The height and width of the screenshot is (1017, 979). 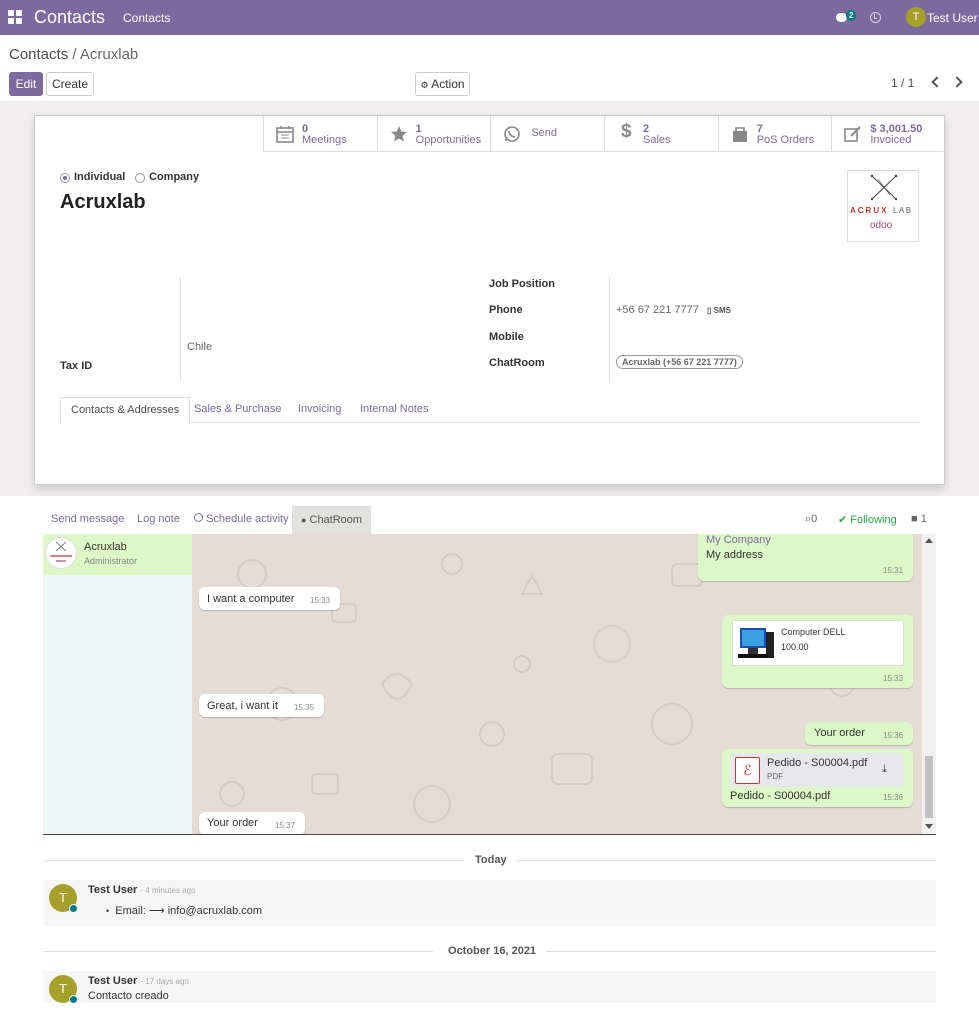 What do you see at coordinates (952, 18) in the screenshot?
I see `user-menu: Test User` at bounding box center [952, 18].